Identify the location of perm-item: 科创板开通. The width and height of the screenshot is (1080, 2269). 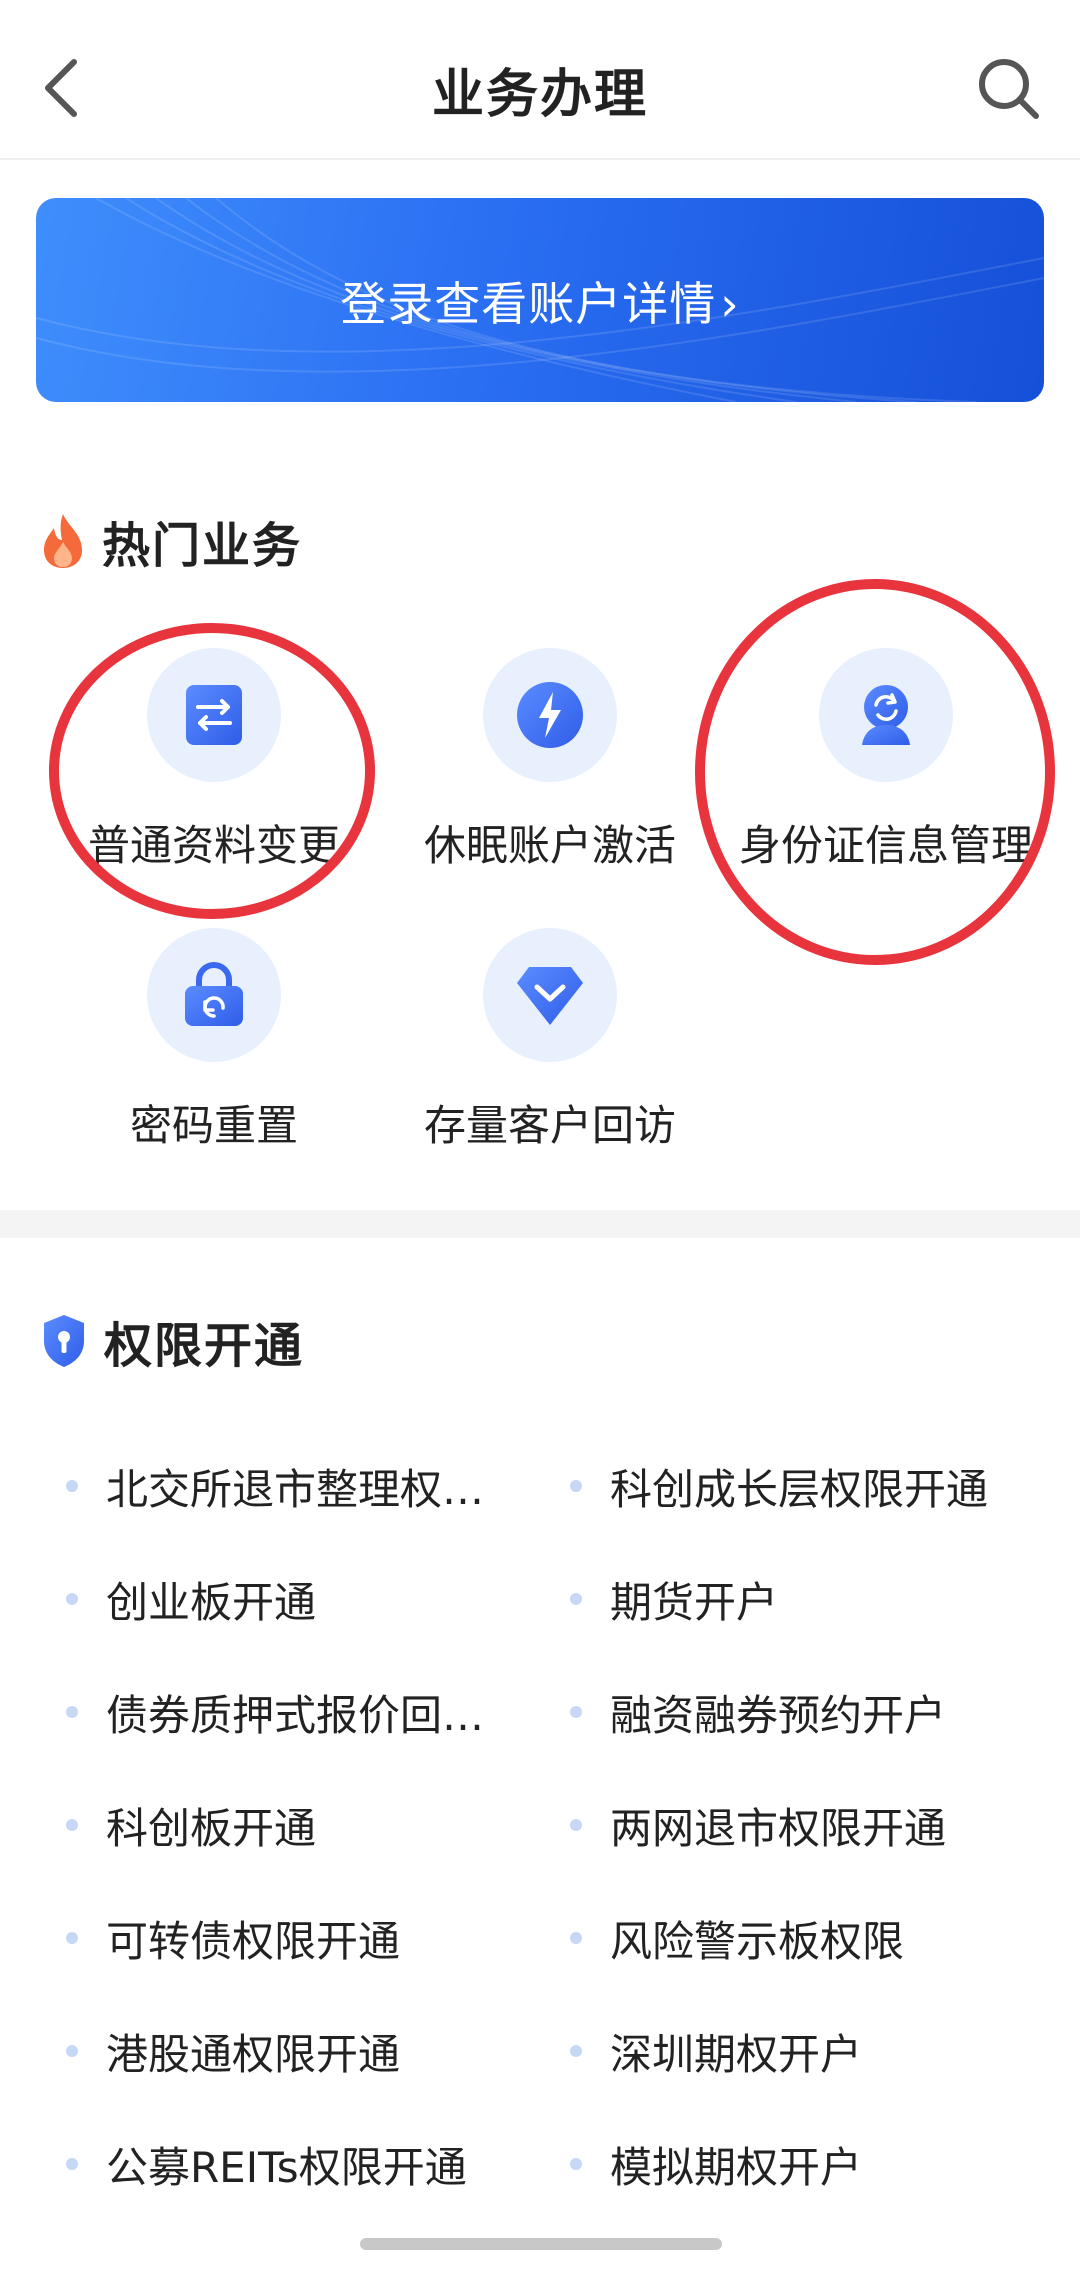
(286, 1825).